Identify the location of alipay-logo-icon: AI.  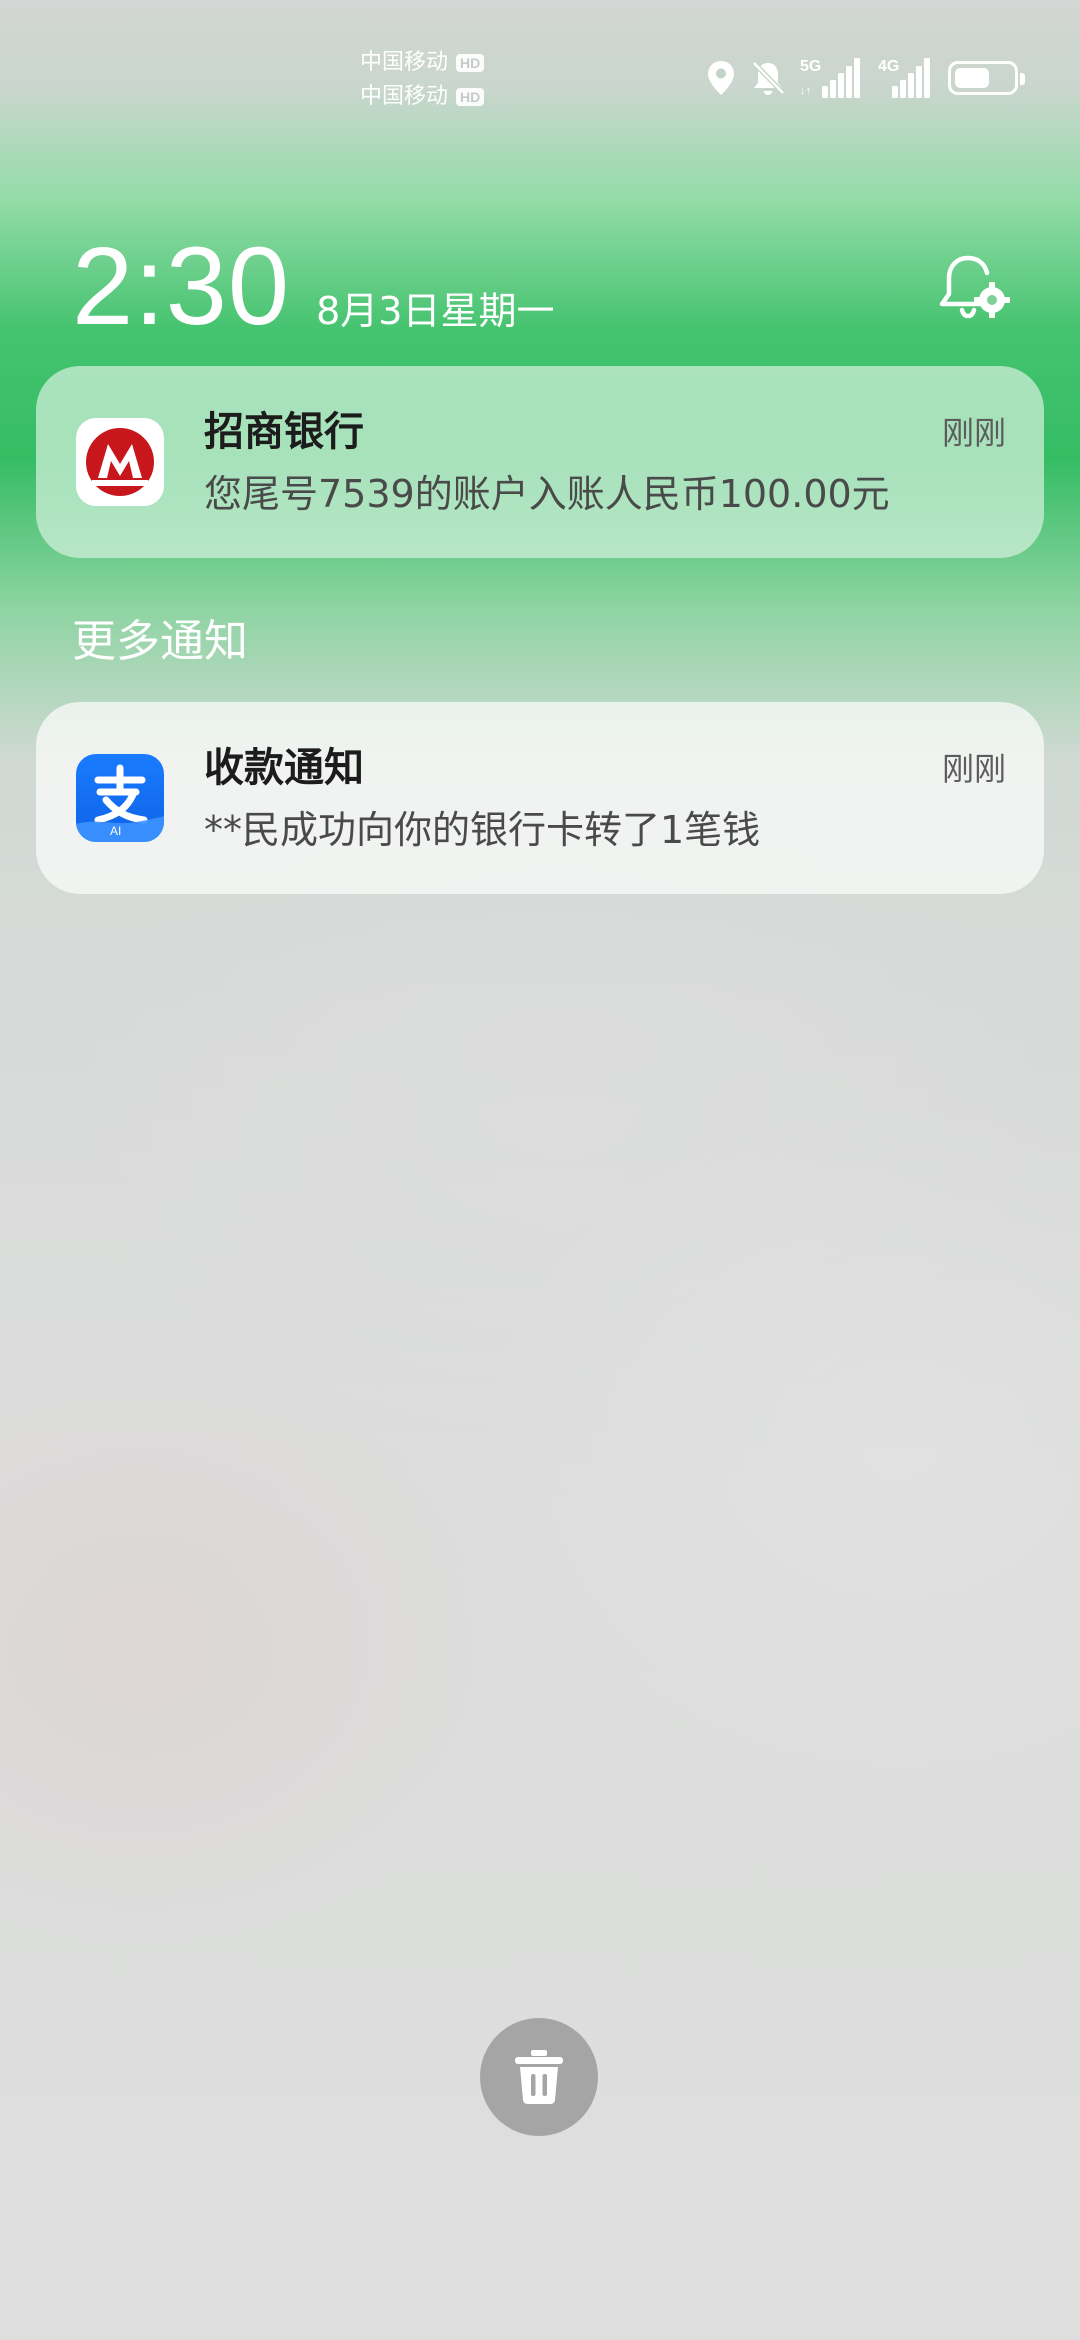
(120, 798).